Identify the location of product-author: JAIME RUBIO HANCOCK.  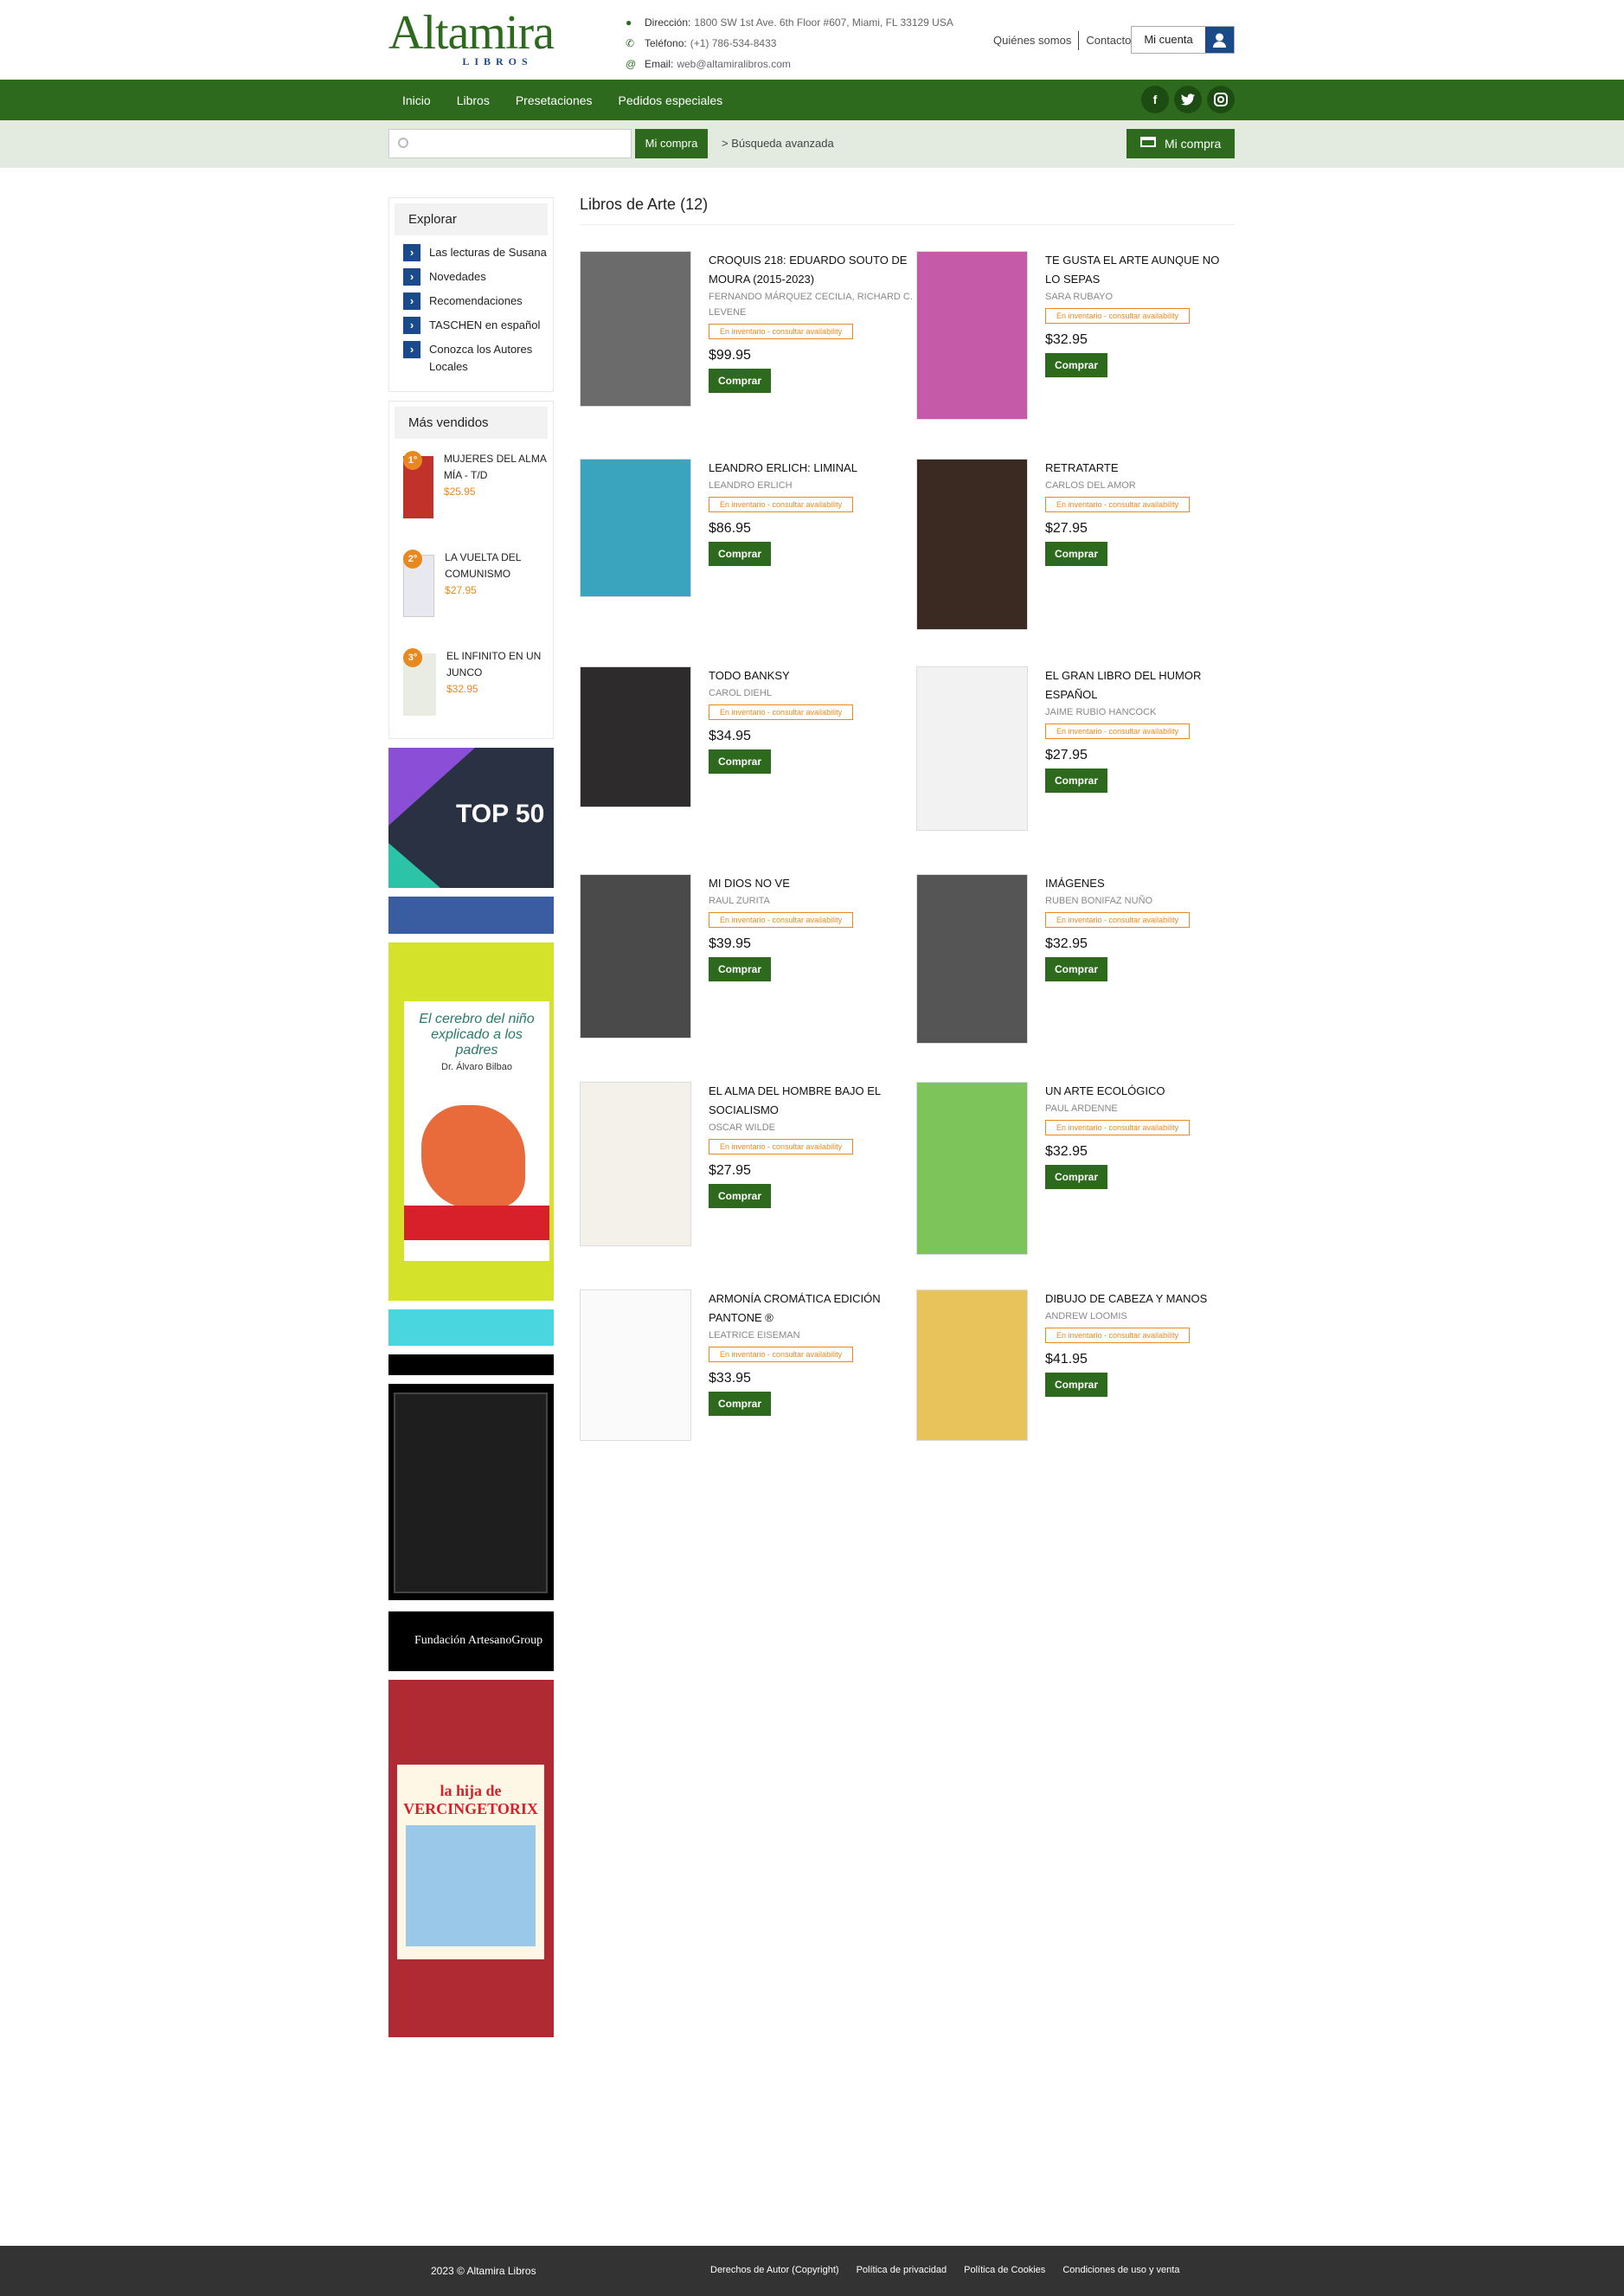
(1140, 712).